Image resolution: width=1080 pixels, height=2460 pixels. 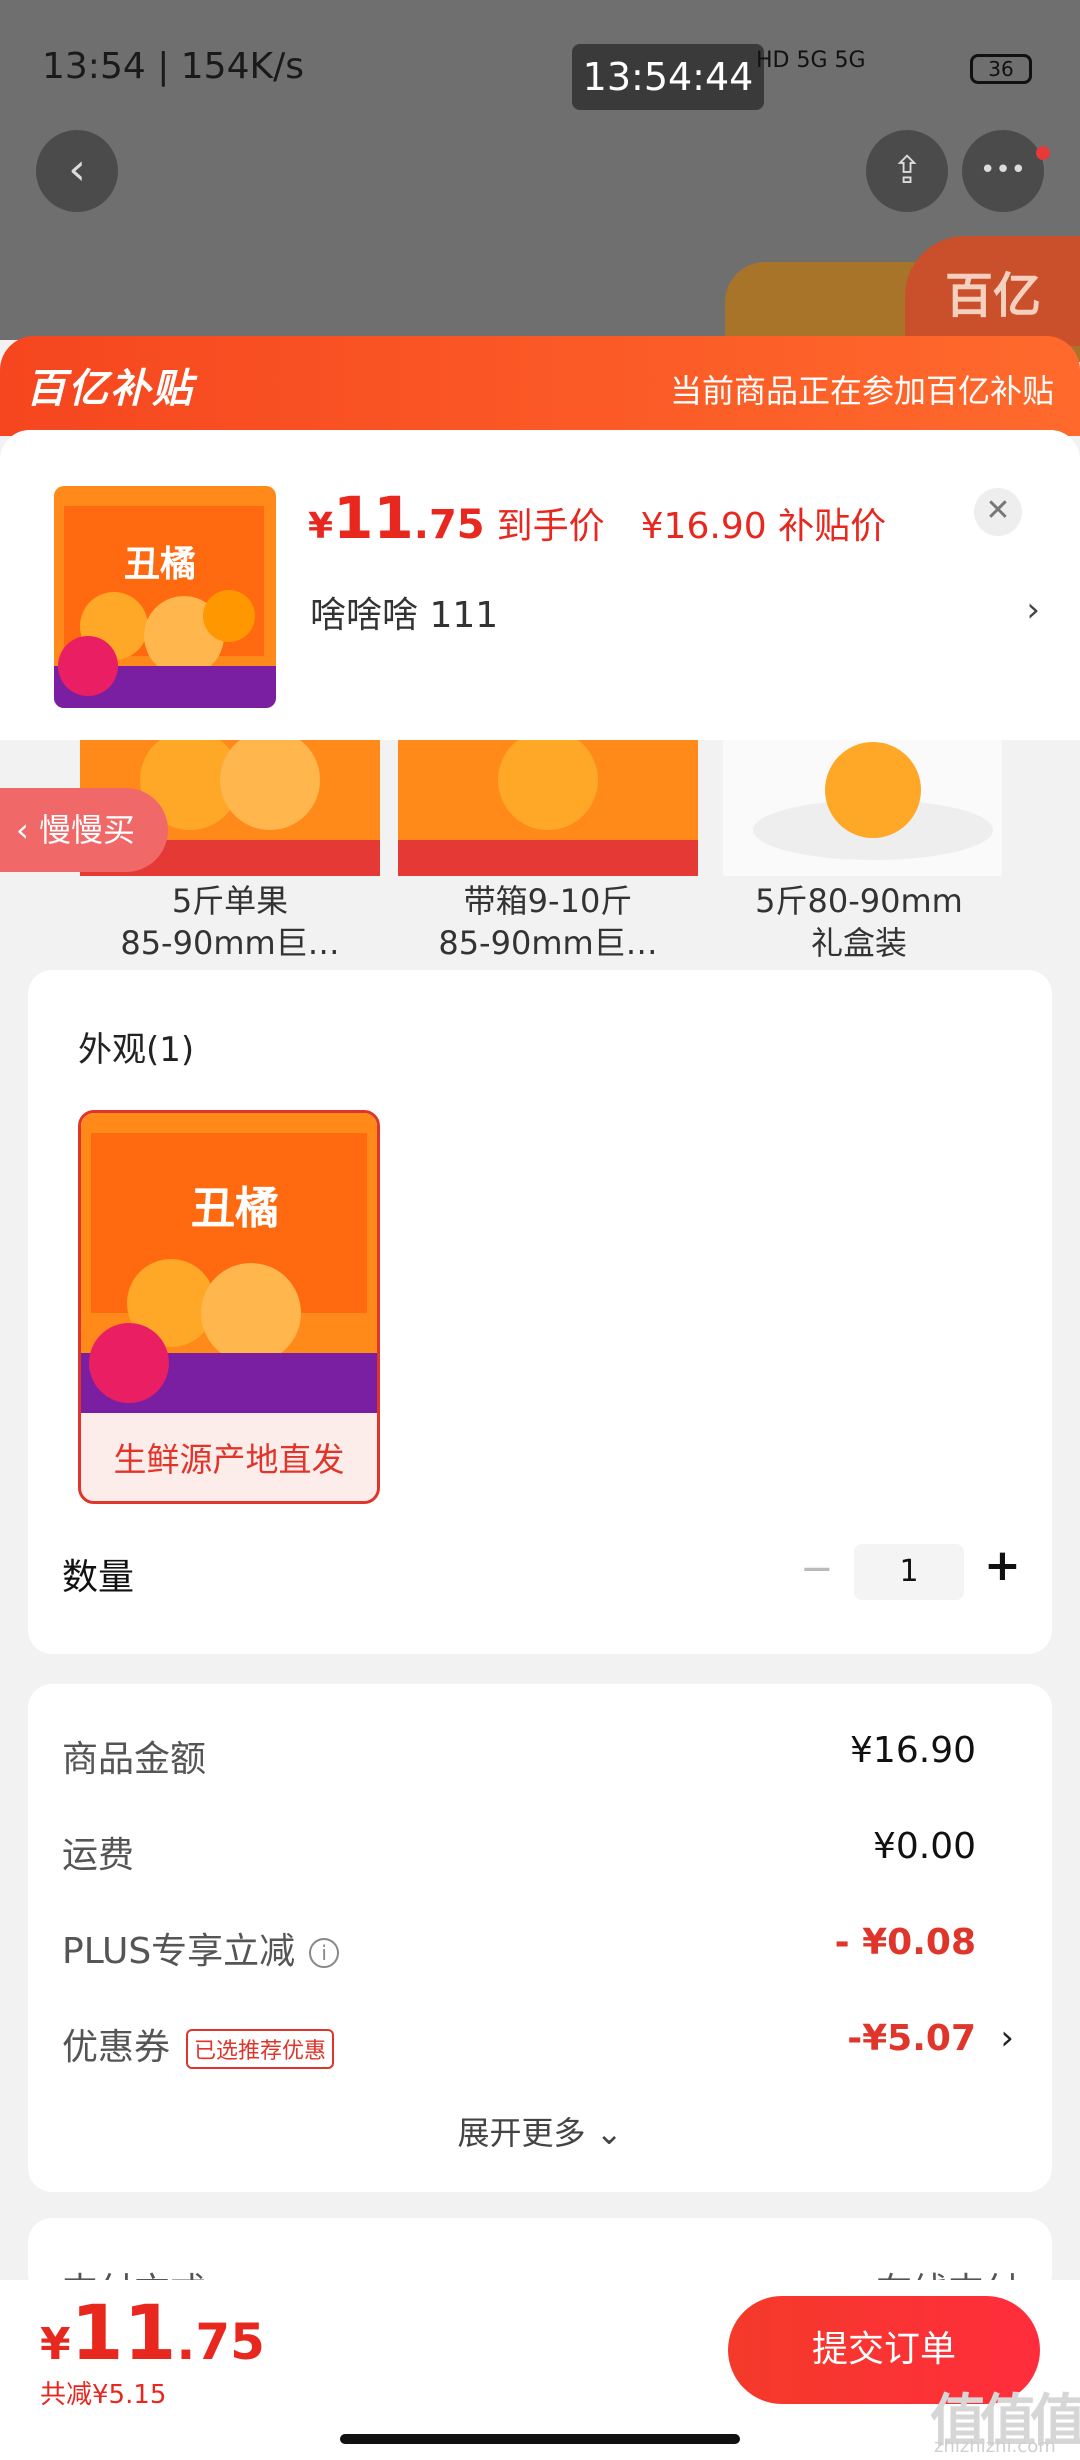 What do you see at coordinates (260, 2049) in the screenshot?
I see `coupon-tag: 已选推荐优惠` at bounding box center [260, 2049].